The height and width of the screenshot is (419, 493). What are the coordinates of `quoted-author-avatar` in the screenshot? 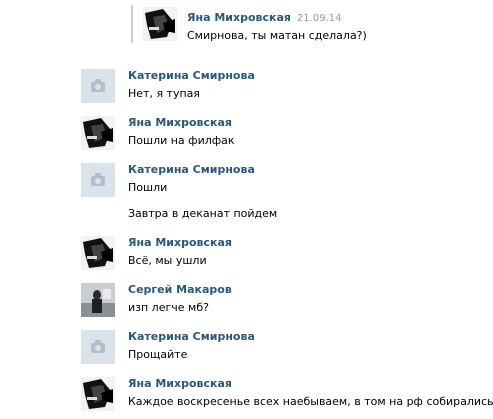 It's located at (160, 24).